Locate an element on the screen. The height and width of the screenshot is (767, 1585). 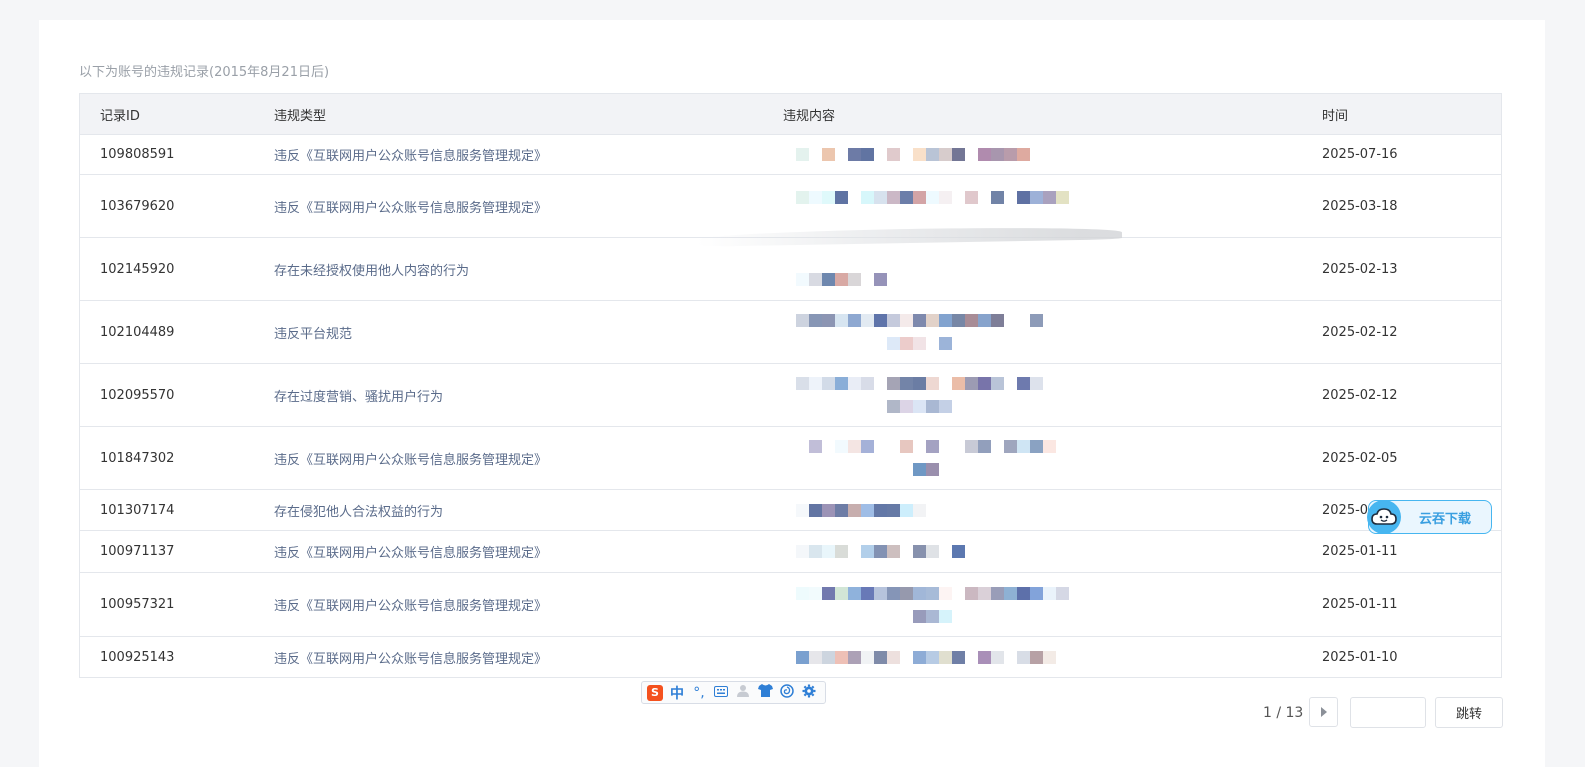
user-icon is located at coordinates (743, 692).